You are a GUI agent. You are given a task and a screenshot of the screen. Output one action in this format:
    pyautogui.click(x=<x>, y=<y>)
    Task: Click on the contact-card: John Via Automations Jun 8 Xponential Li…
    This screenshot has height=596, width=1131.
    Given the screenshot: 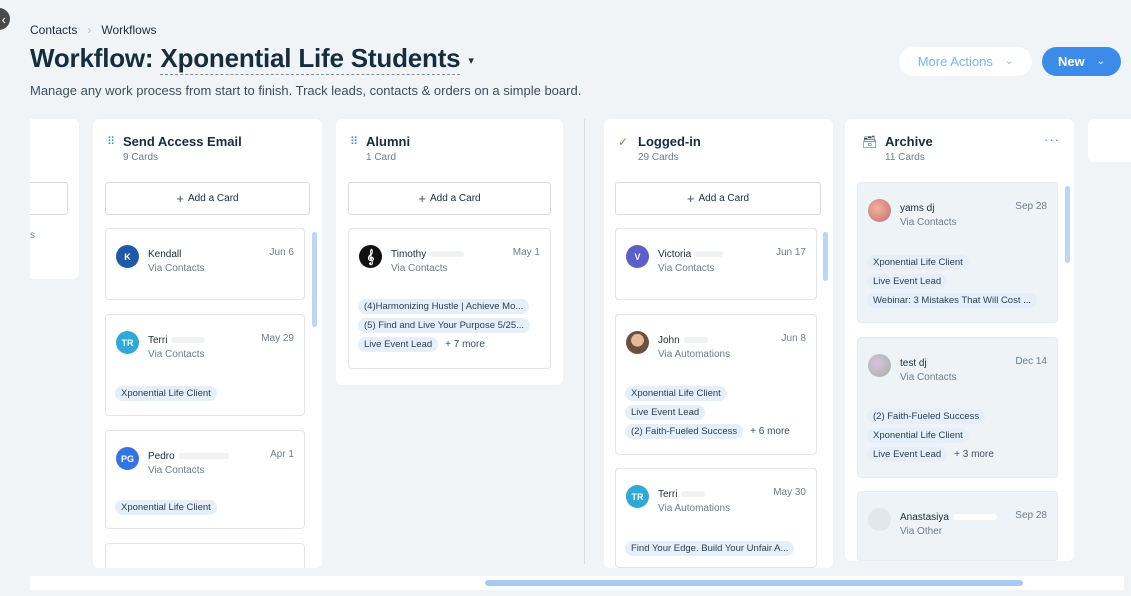 What is the action you would take?
    pyautogui.click(x=716, y=384)
    